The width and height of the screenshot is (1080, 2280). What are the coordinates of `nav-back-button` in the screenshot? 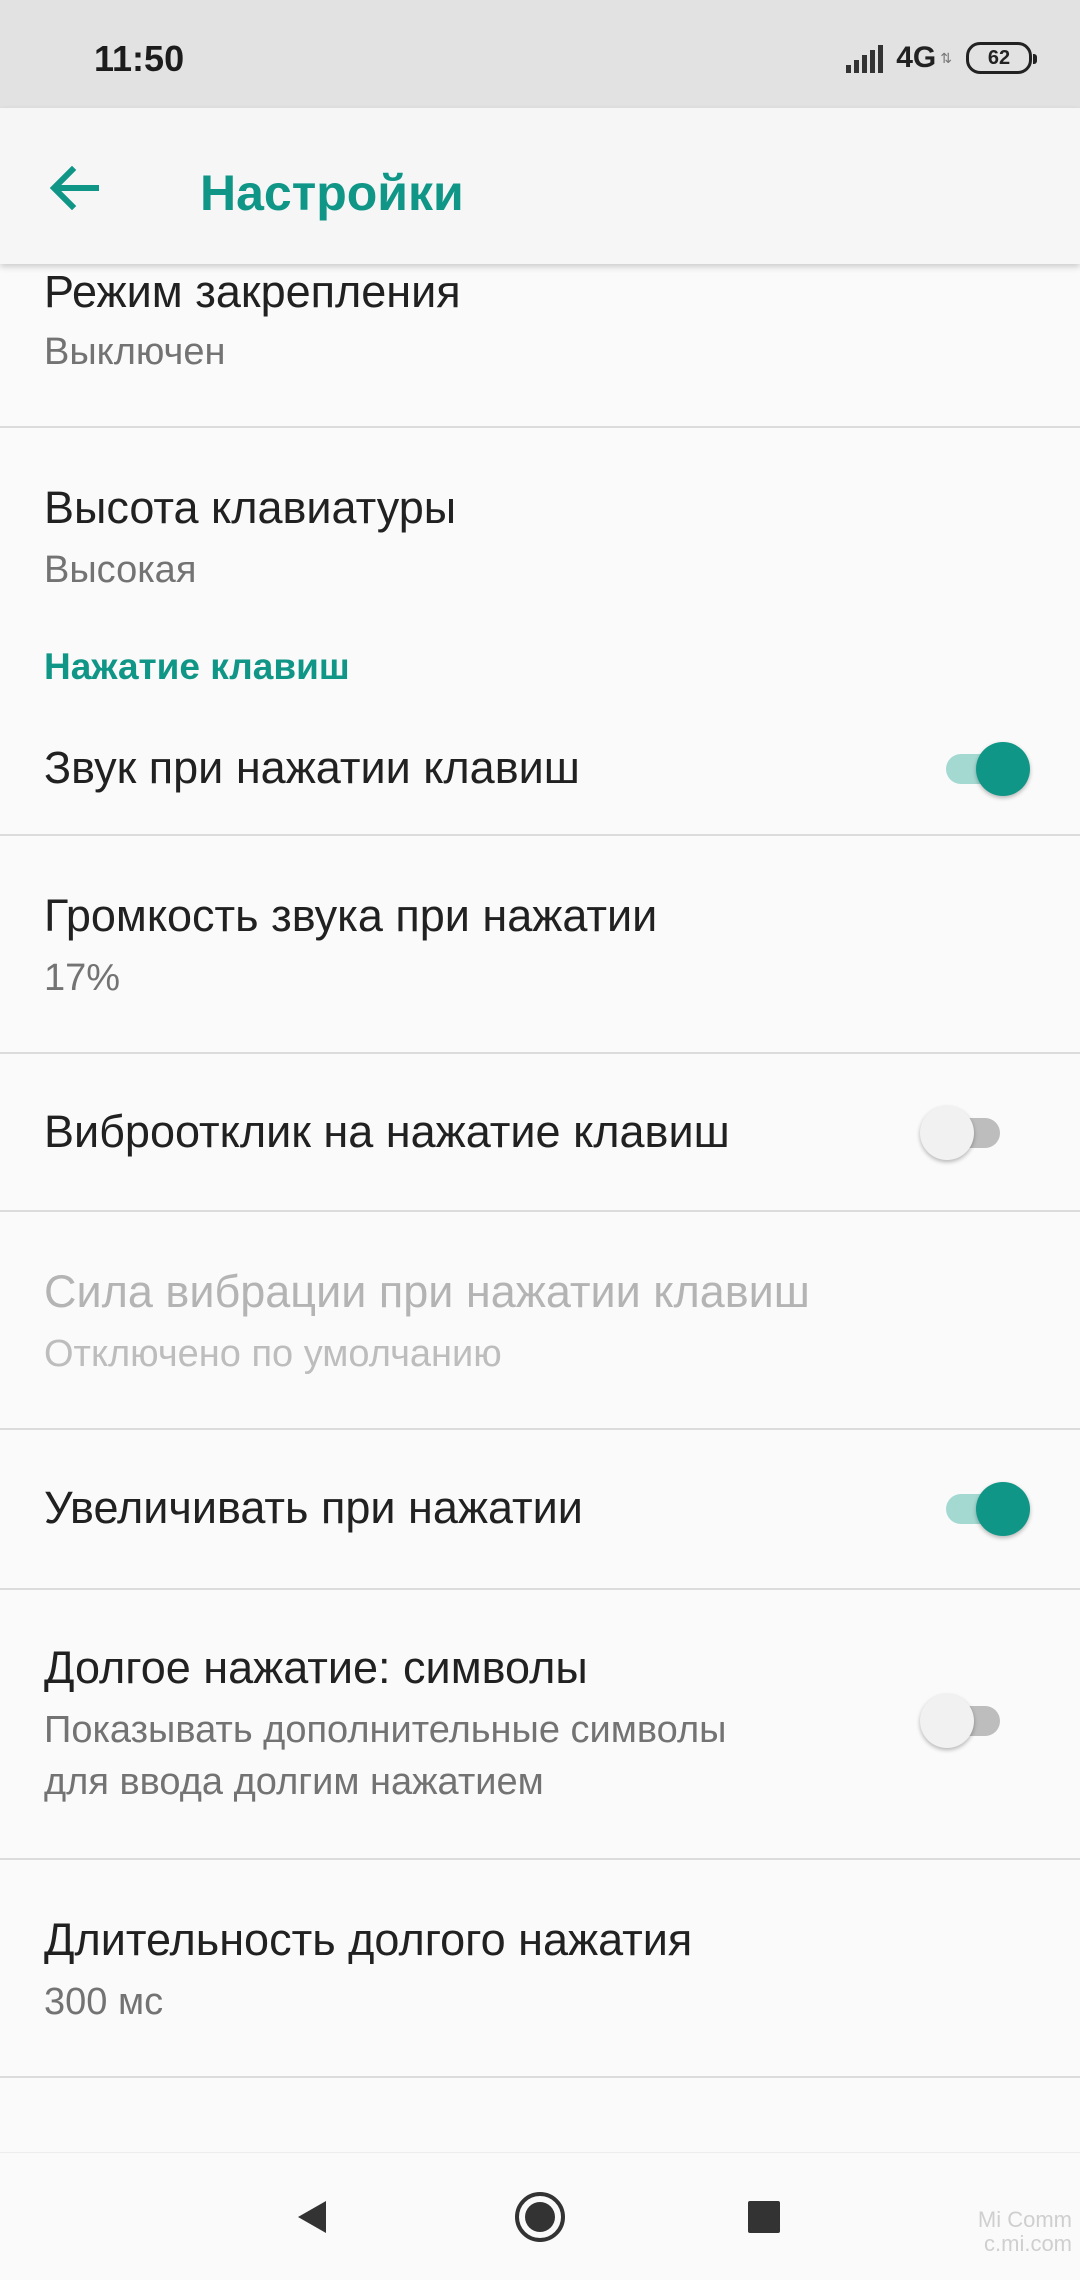 It's located at (312, 2217).